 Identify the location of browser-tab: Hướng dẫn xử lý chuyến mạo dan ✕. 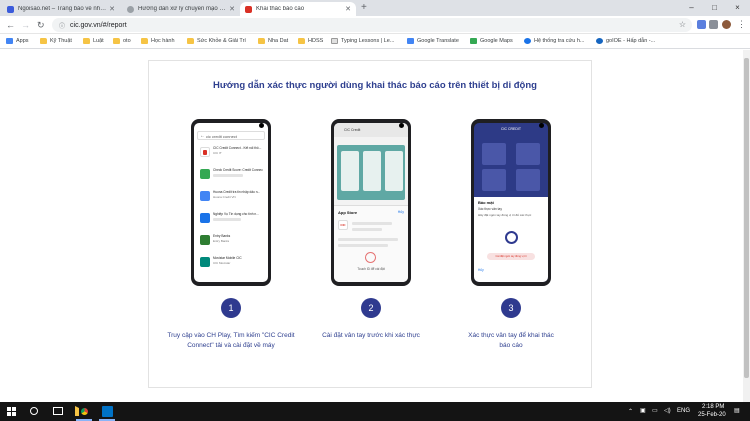
(181, 9).